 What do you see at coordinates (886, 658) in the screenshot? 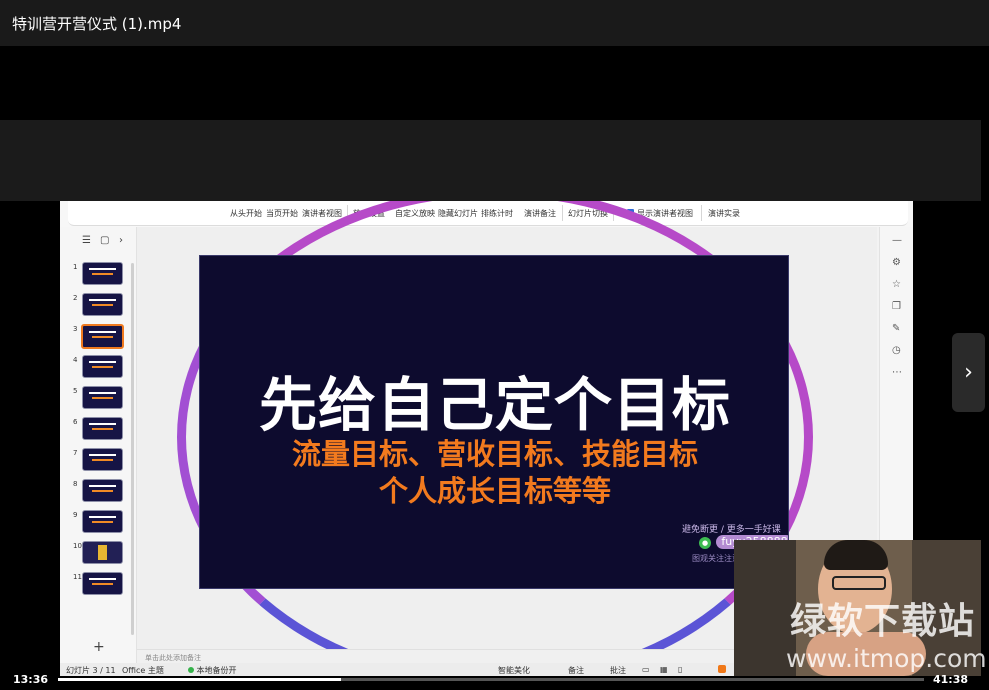
I see `site-url-watermark: www.itmop.com` at bounding box center [886, 658].